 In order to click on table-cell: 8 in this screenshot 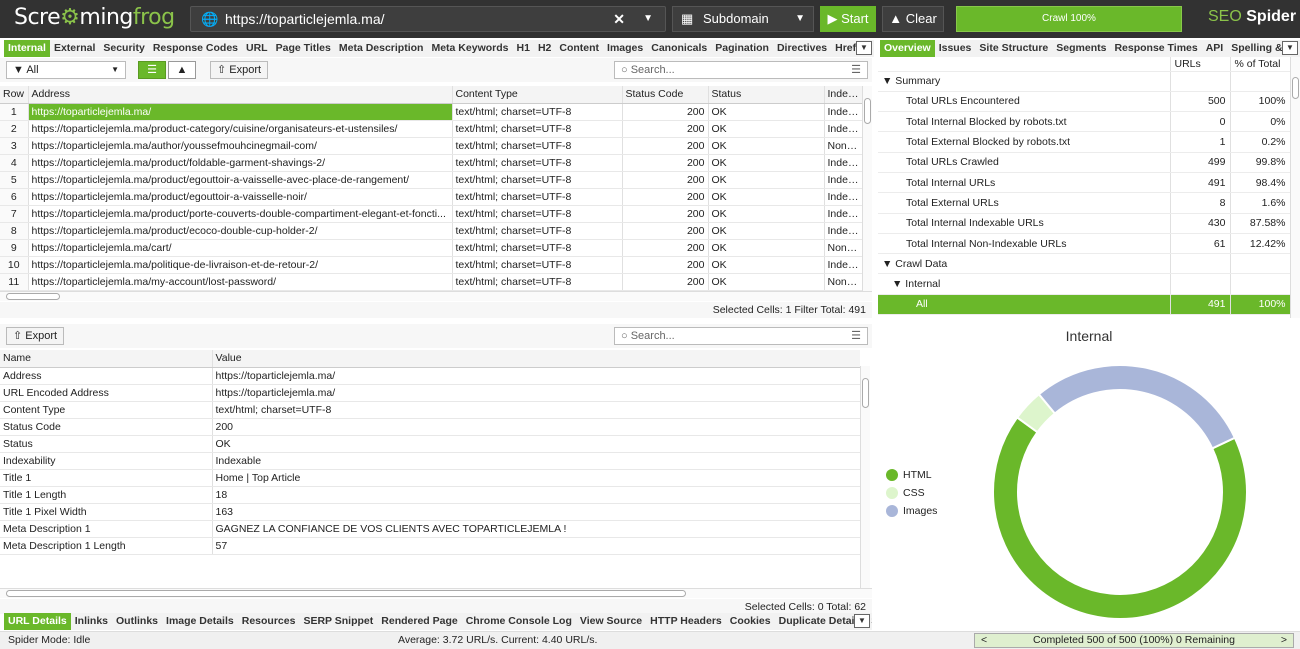, I will do `click(14, 231)`.